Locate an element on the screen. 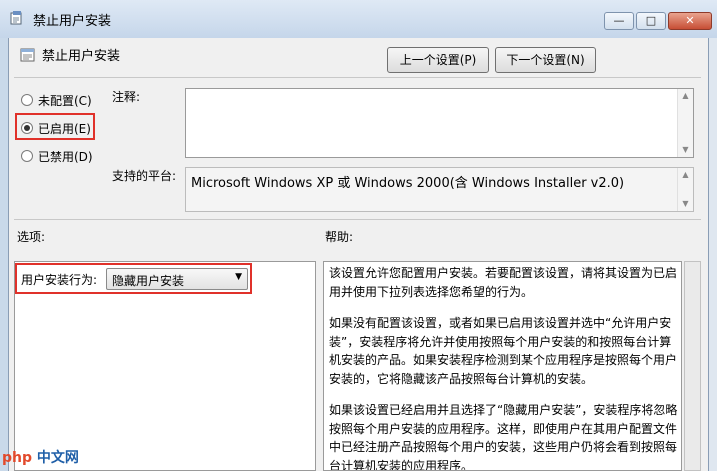  watermark-logo: php 中文网 is located at coordinates (40, 457).